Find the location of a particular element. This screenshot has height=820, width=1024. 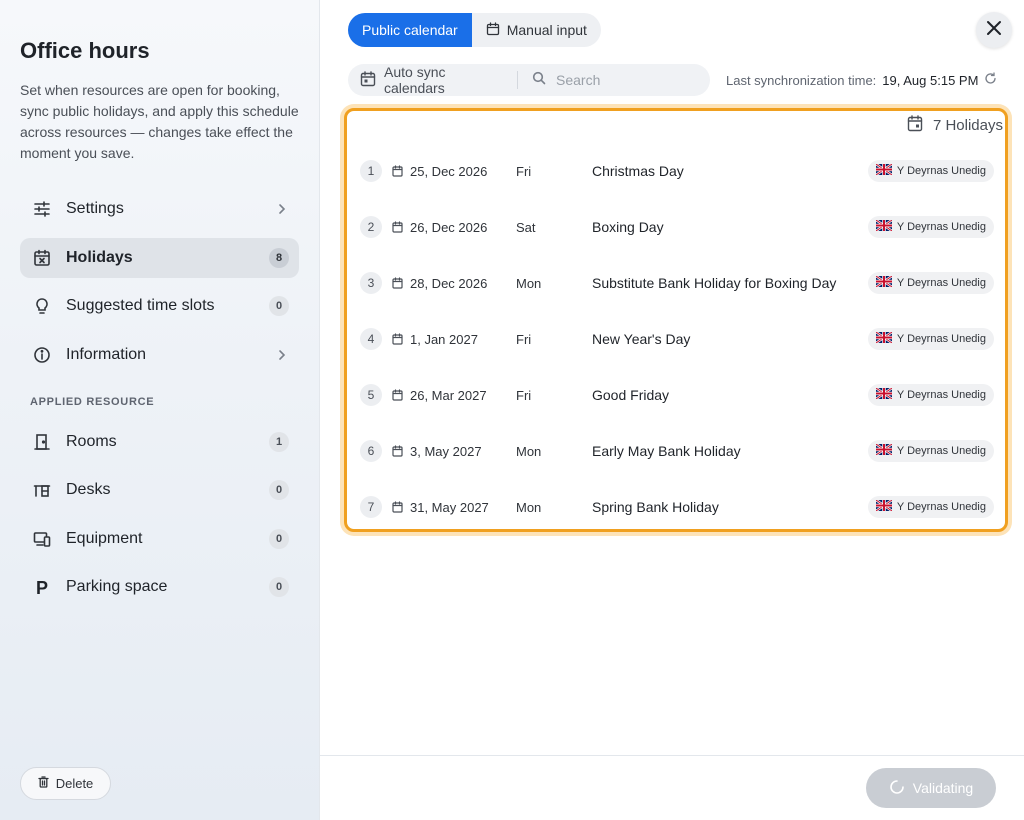

source-tabs: Public calendar Manual input is located at coordinates (474, 30).